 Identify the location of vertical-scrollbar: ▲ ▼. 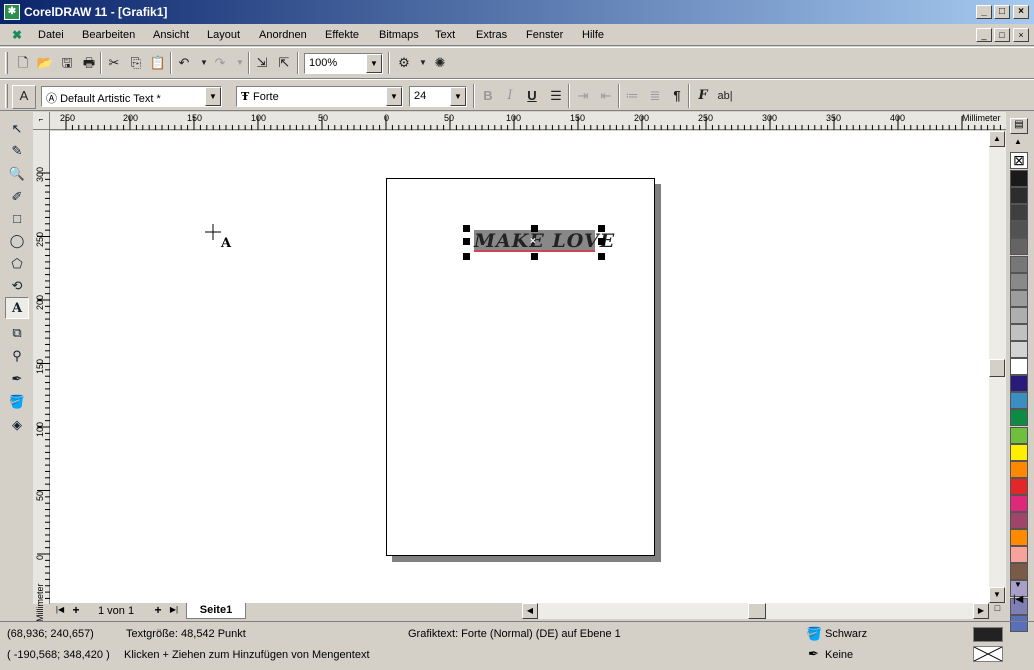
(997, 367).